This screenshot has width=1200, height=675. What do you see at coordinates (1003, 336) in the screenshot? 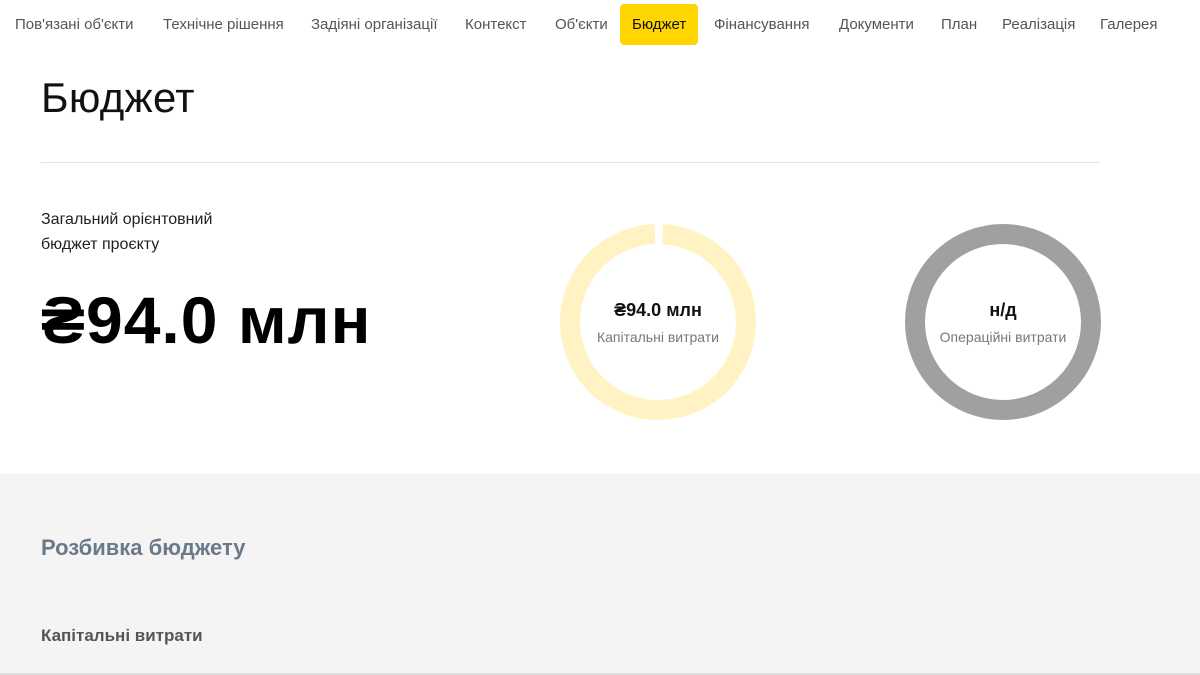
I see `opex-label: Операційні витрати` at bounding box center [1003, 336].